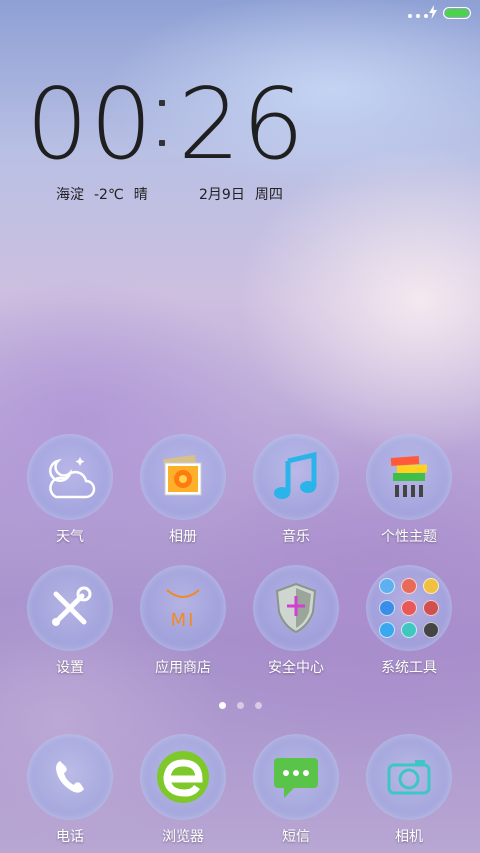  What do you see at coordinates (240, 14) in the screenshot?
I see `status-bar` at bounding box center [240, 14].